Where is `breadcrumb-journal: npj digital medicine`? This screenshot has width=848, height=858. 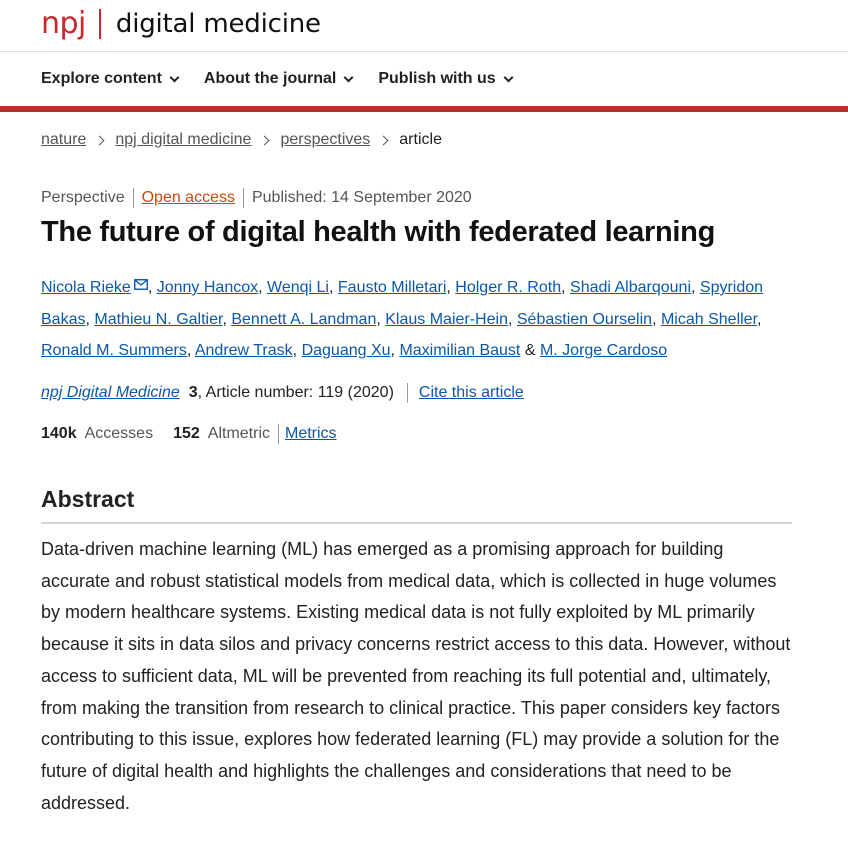
breadcrumb-journal: npj digital medicine is located at coordinates (183, 140).